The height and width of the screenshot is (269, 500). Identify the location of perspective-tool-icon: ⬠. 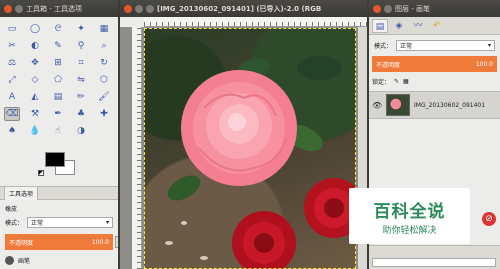
(58, 80).